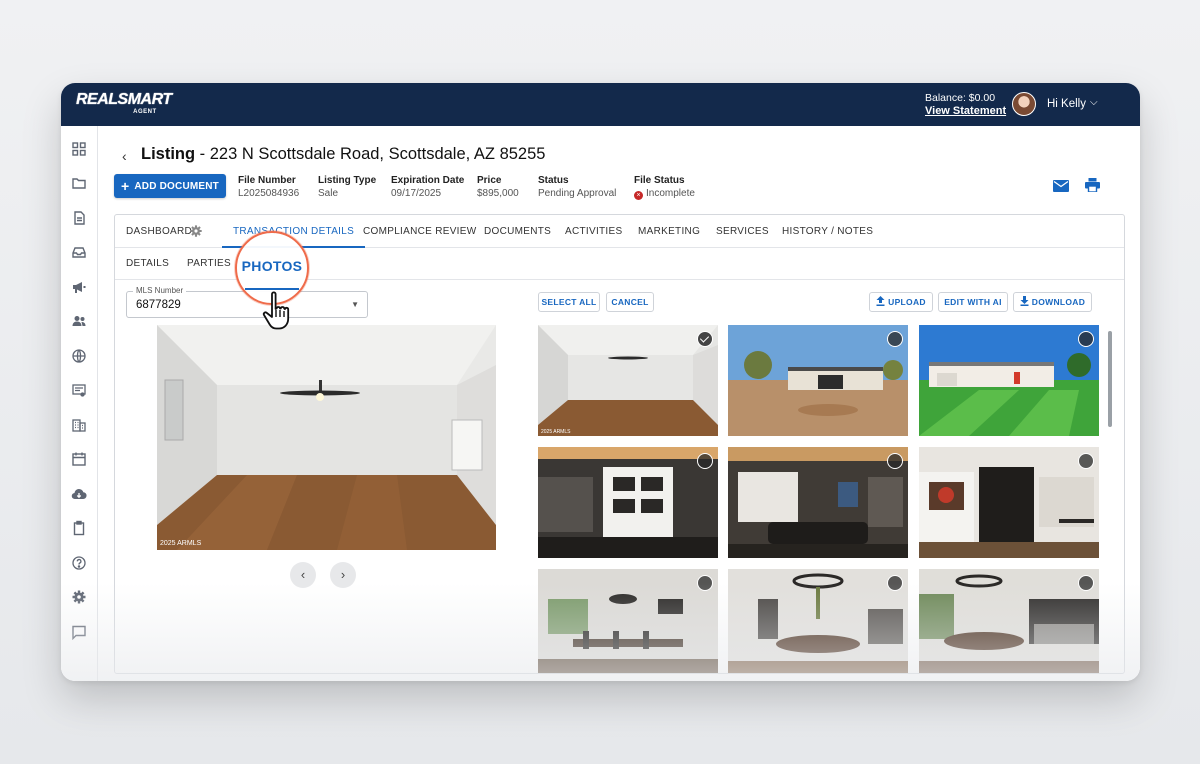  I want to click on subtab-photos-label: PHOTOS, so click(272, 266).